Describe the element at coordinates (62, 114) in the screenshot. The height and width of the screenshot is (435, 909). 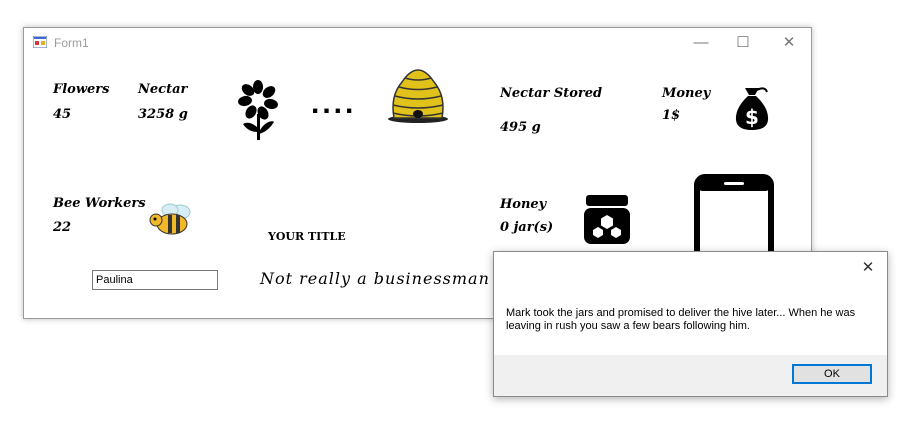
I see `flowers-value: 45` at that location.